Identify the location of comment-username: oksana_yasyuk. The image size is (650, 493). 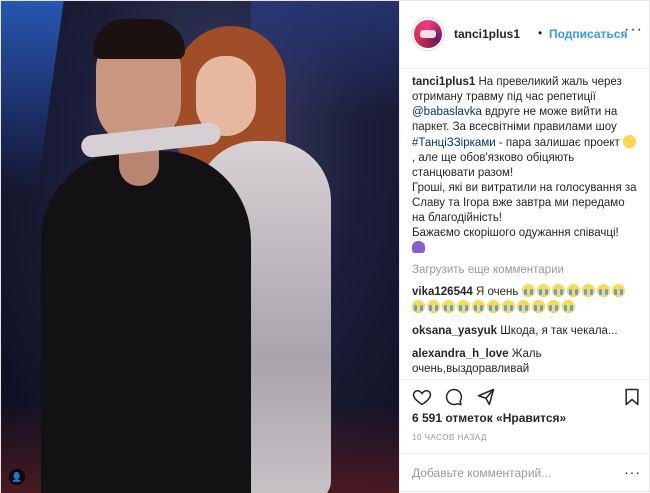
(454, 331).